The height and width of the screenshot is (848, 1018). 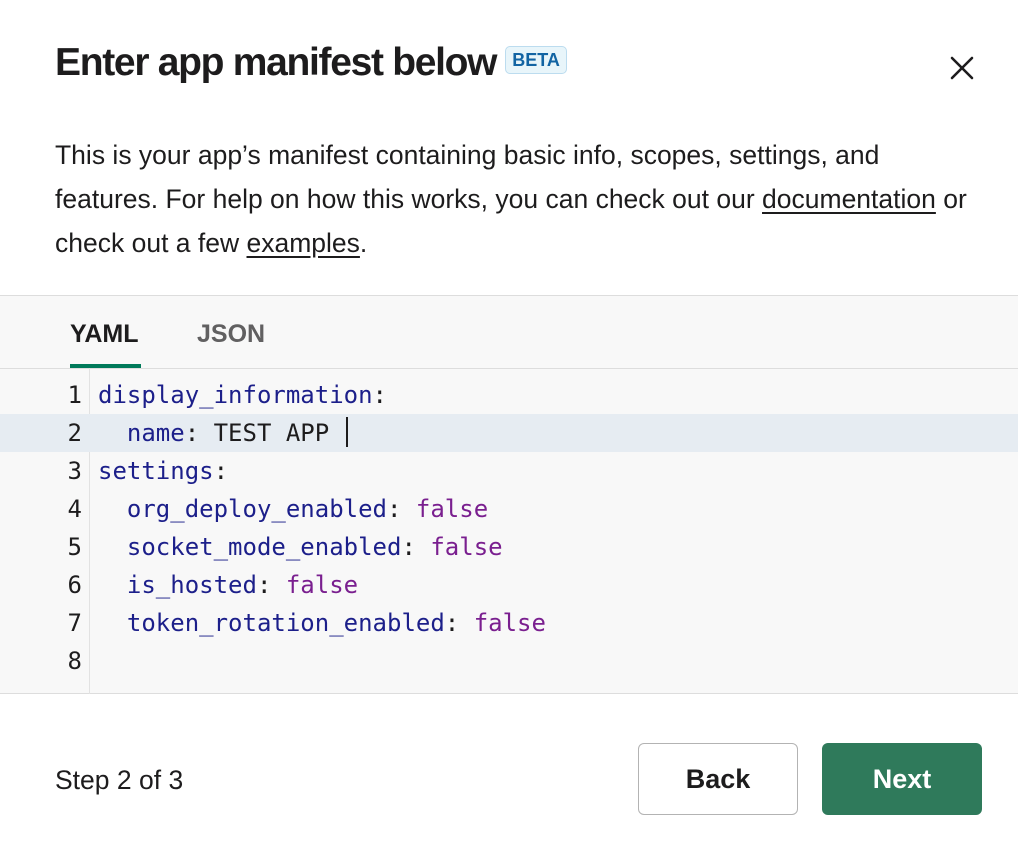 What do you see at coordinates (902, 779) in the screenshot?
I see `next-button: Next` at bounding box center [902, 779].